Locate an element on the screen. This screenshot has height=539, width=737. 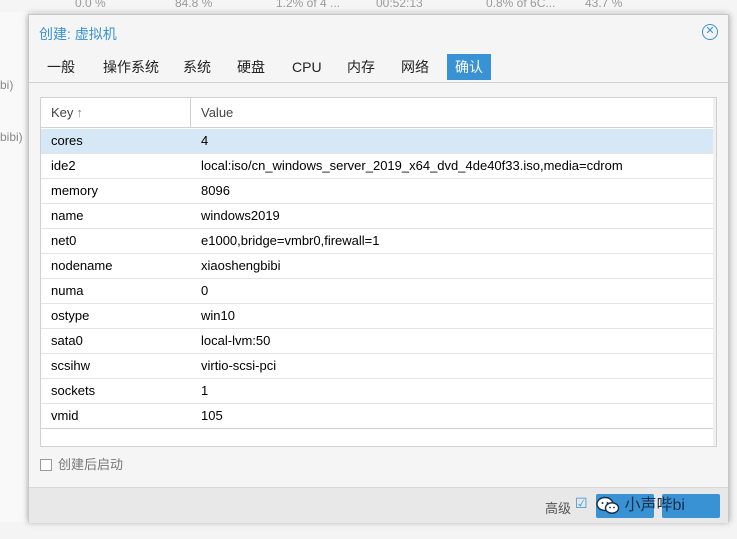
sort-ascending-arrow-icon: ↑ is located at coordinates (79, 112).